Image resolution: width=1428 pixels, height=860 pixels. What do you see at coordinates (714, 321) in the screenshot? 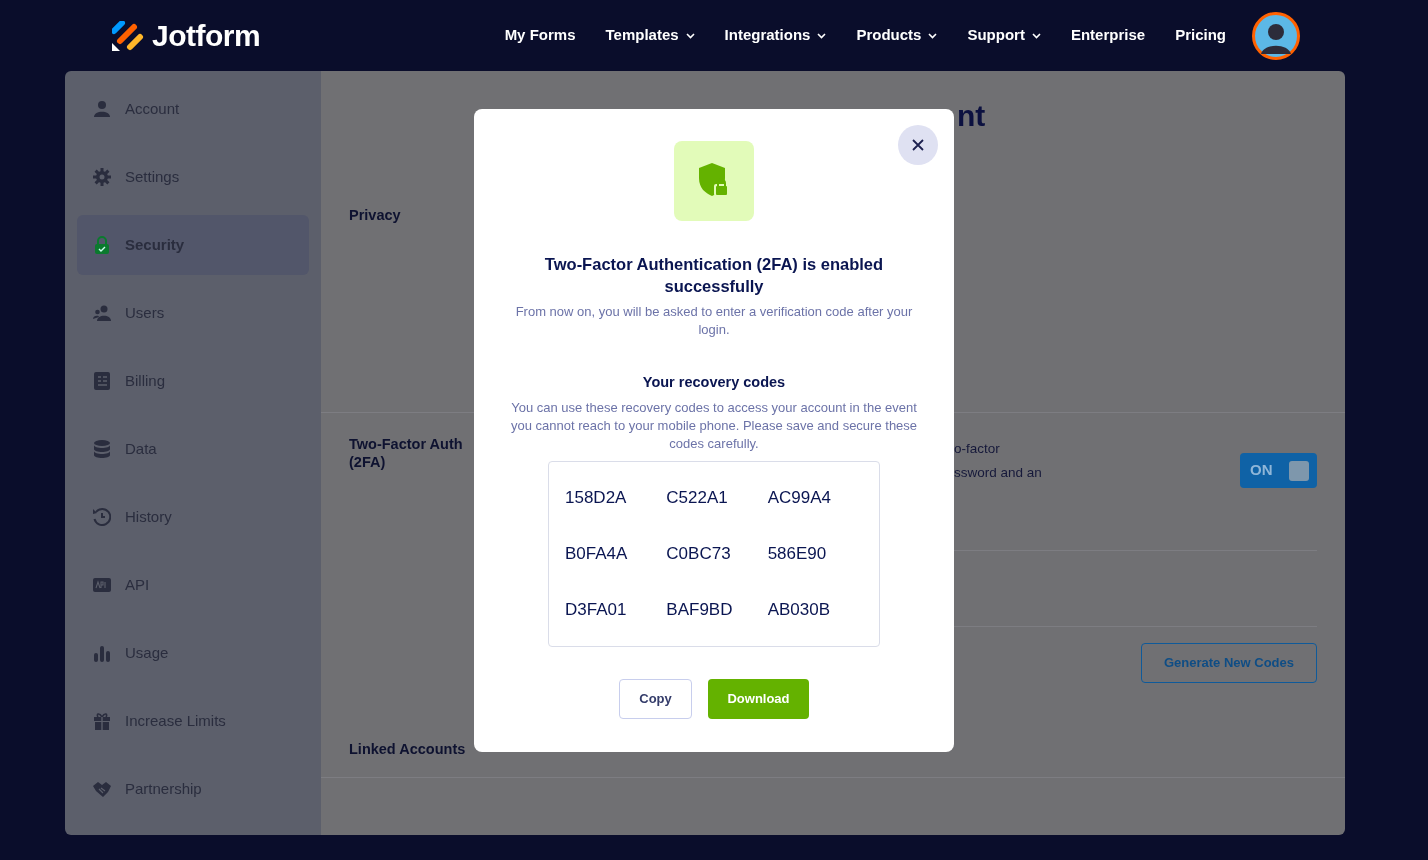
I see `dialog-message: From now on, you will be asked to enter a verification code after your login.` at bounding box center [714, 321].